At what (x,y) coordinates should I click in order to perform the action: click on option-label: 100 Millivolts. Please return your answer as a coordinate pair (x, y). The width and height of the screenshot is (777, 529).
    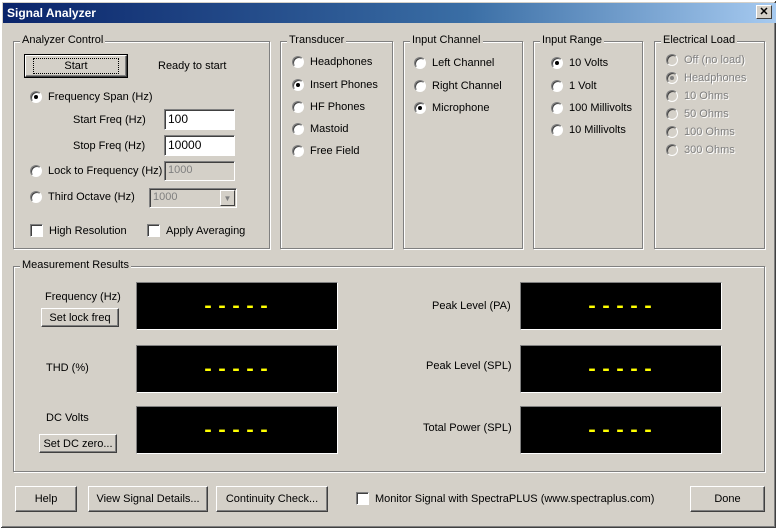
    Looking at the image, I should click on (600, 108).